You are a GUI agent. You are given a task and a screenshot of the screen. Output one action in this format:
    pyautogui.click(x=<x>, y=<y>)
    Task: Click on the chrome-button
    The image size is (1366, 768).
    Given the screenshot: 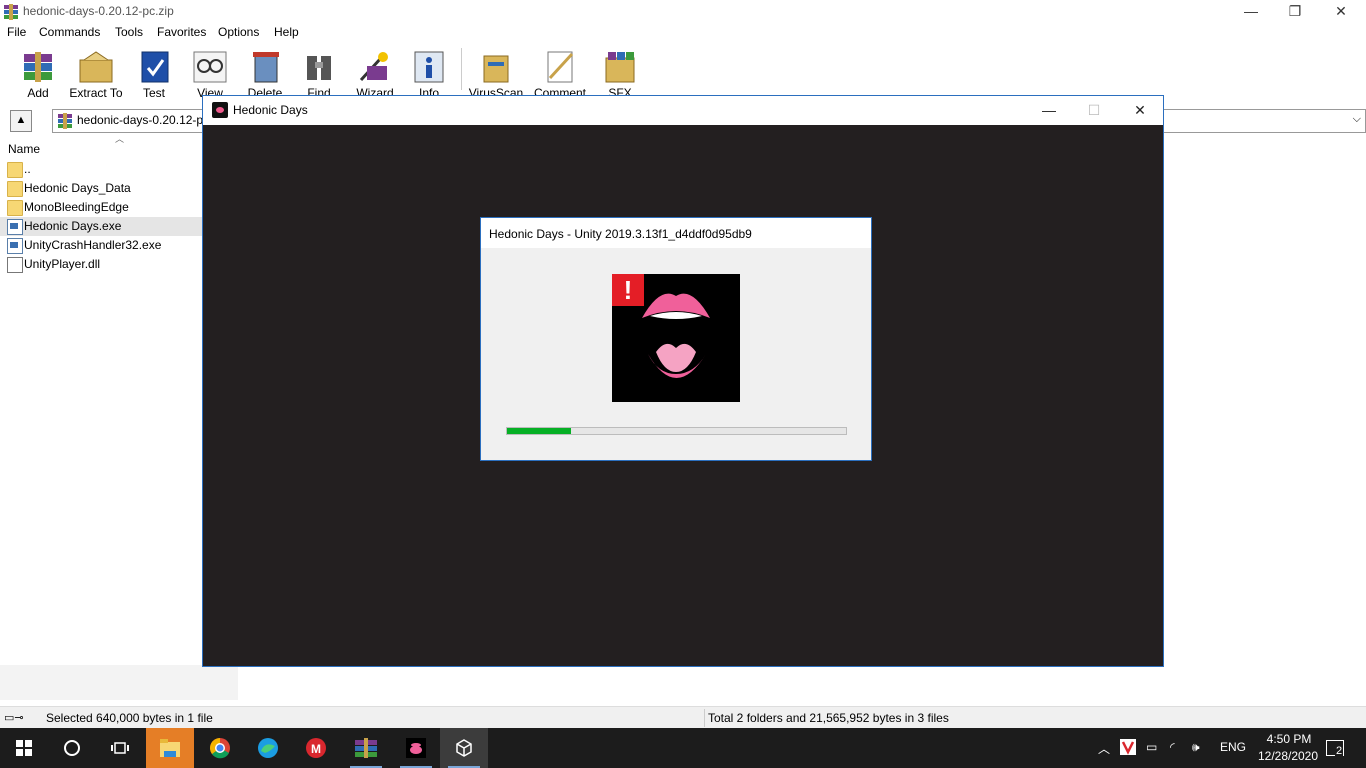 What is the action you would take?
    pyautogui.click(x=220, y=748)
    